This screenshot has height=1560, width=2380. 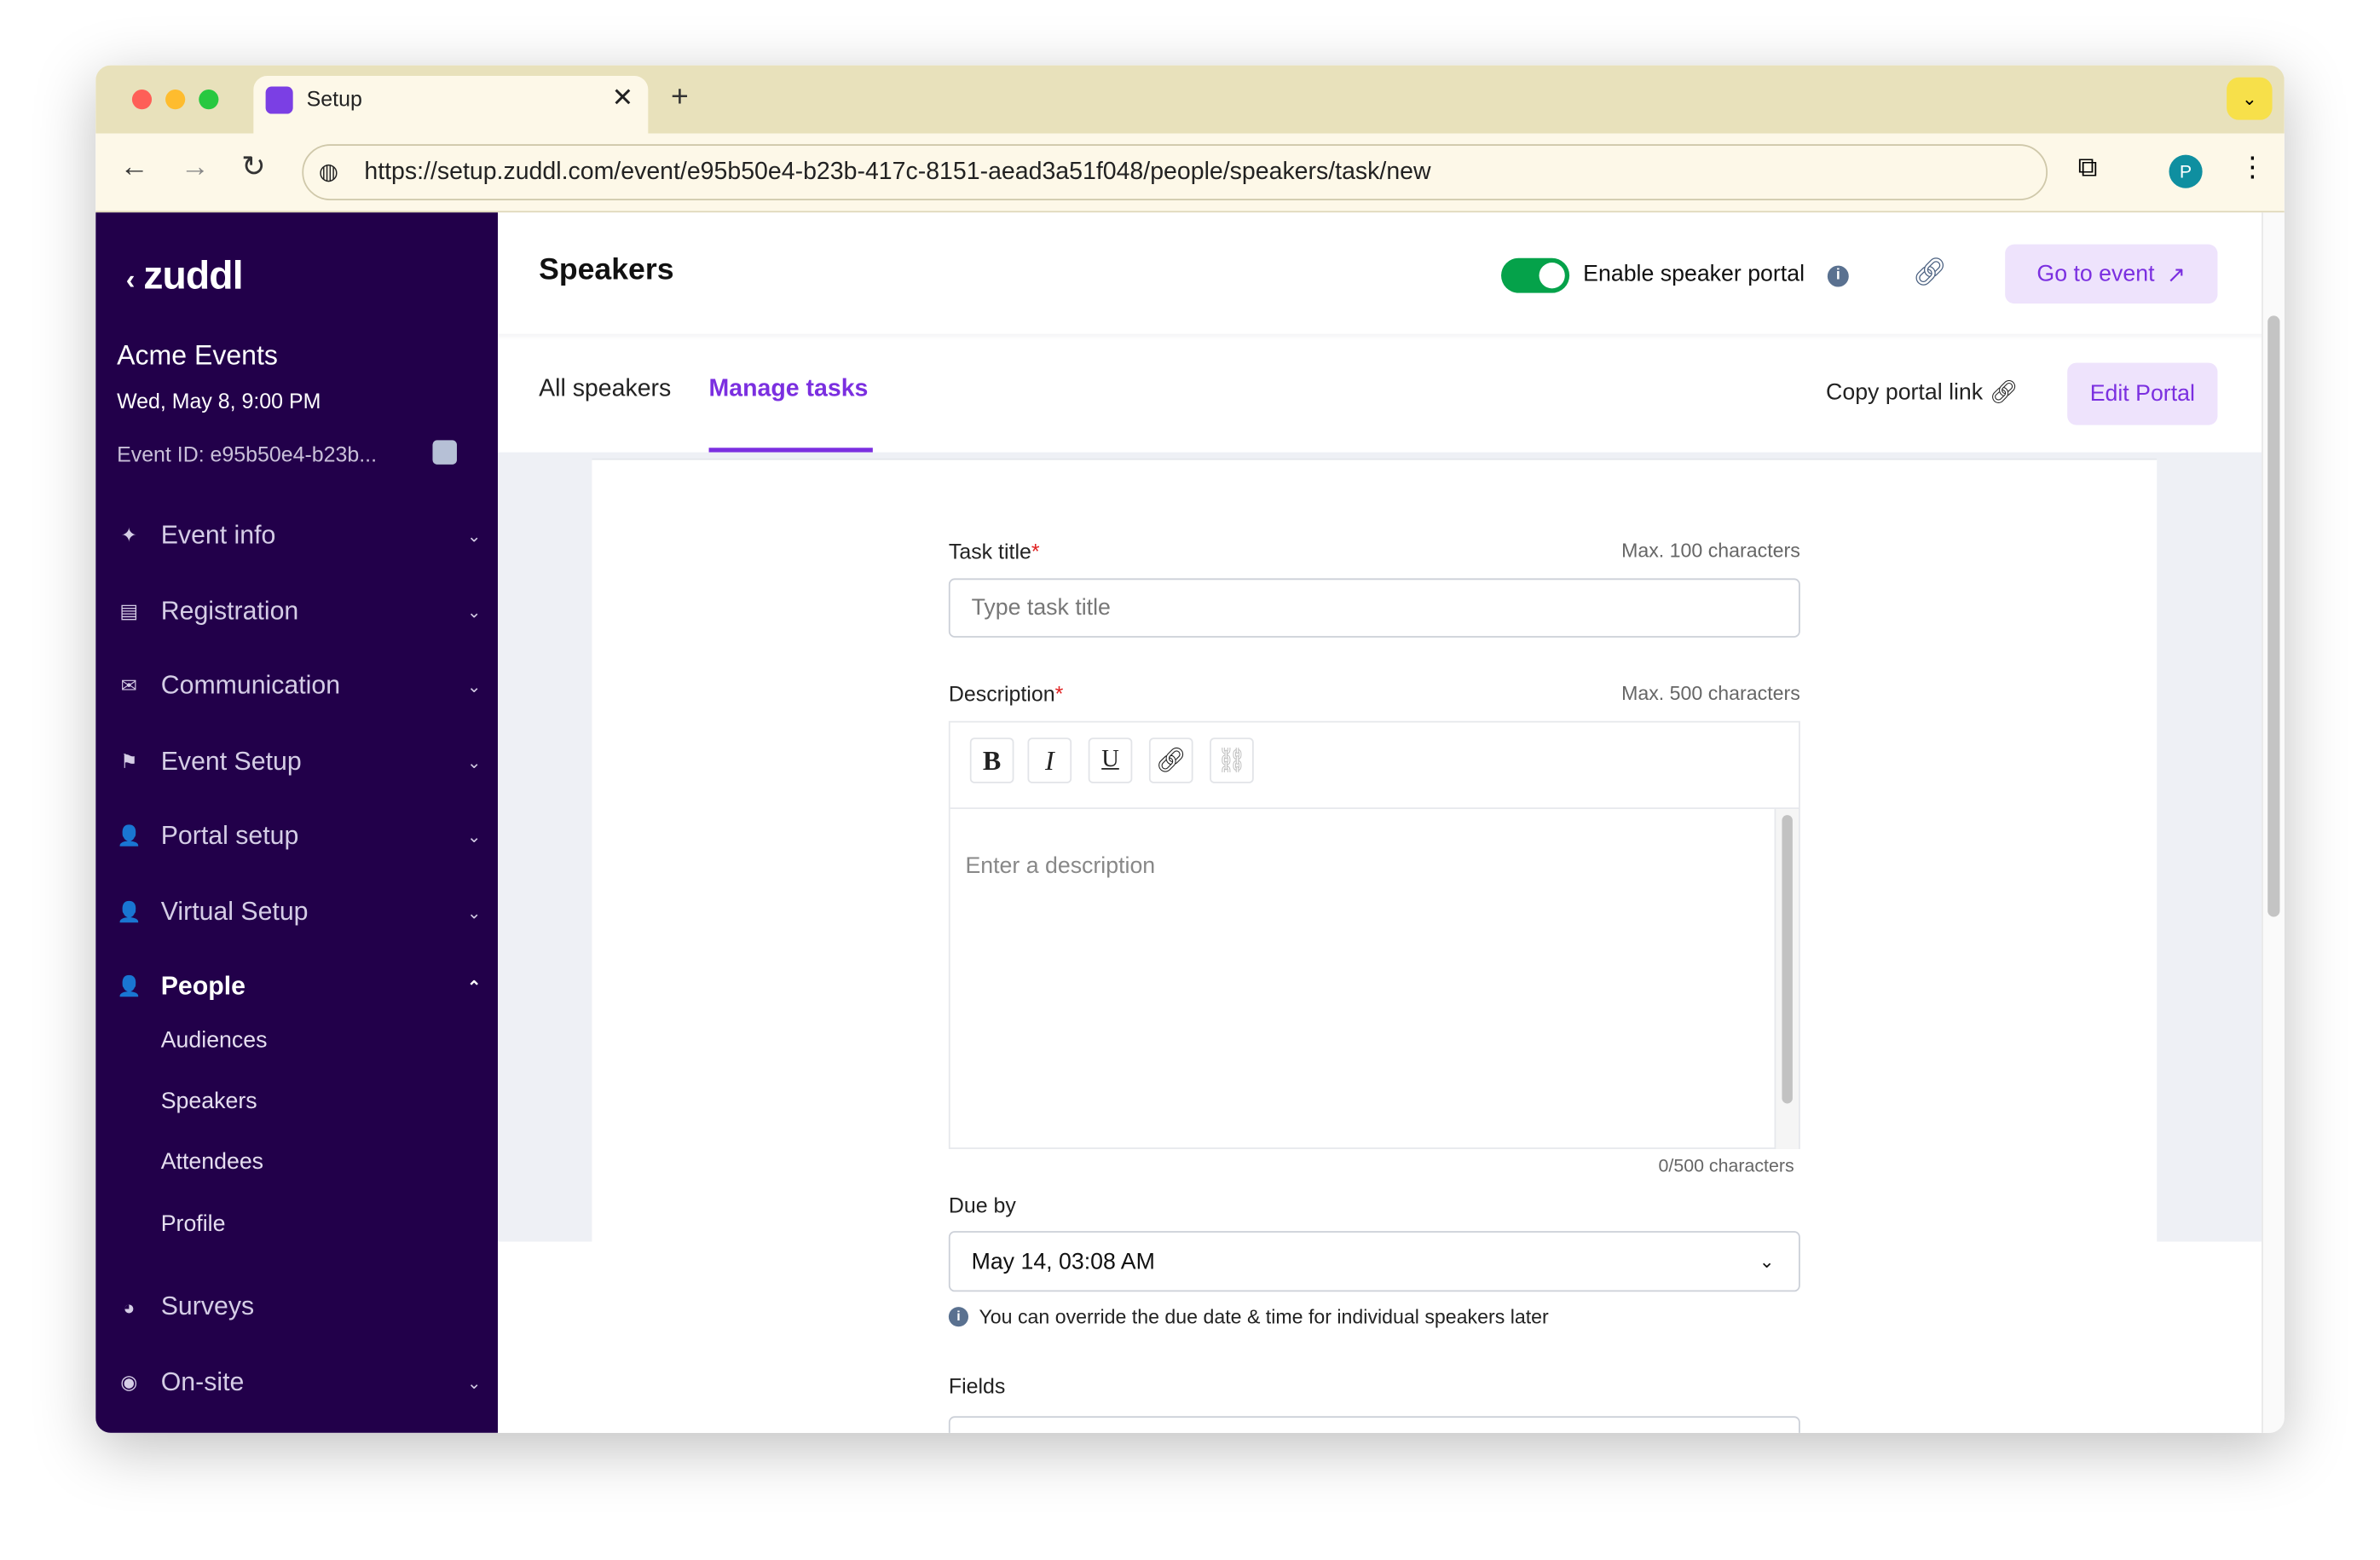 I want to click on forward-icon: →, so click(x=195, y=168).